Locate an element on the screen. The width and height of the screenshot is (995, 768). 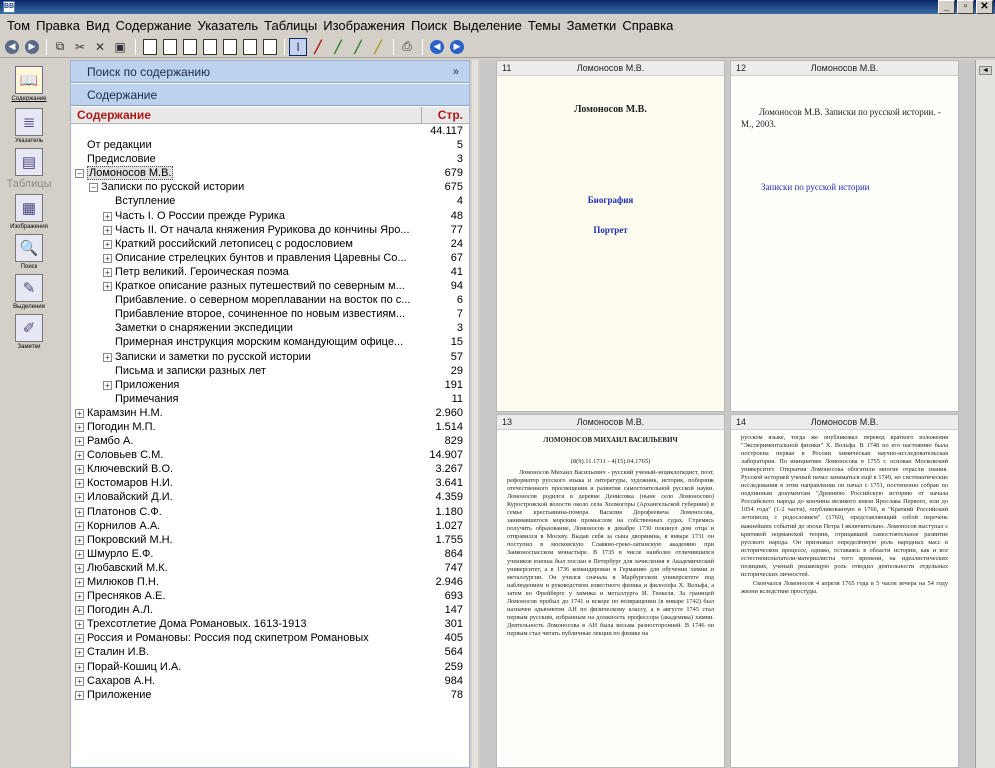
back-icon: ◀ is located at coordinates (12, 46).